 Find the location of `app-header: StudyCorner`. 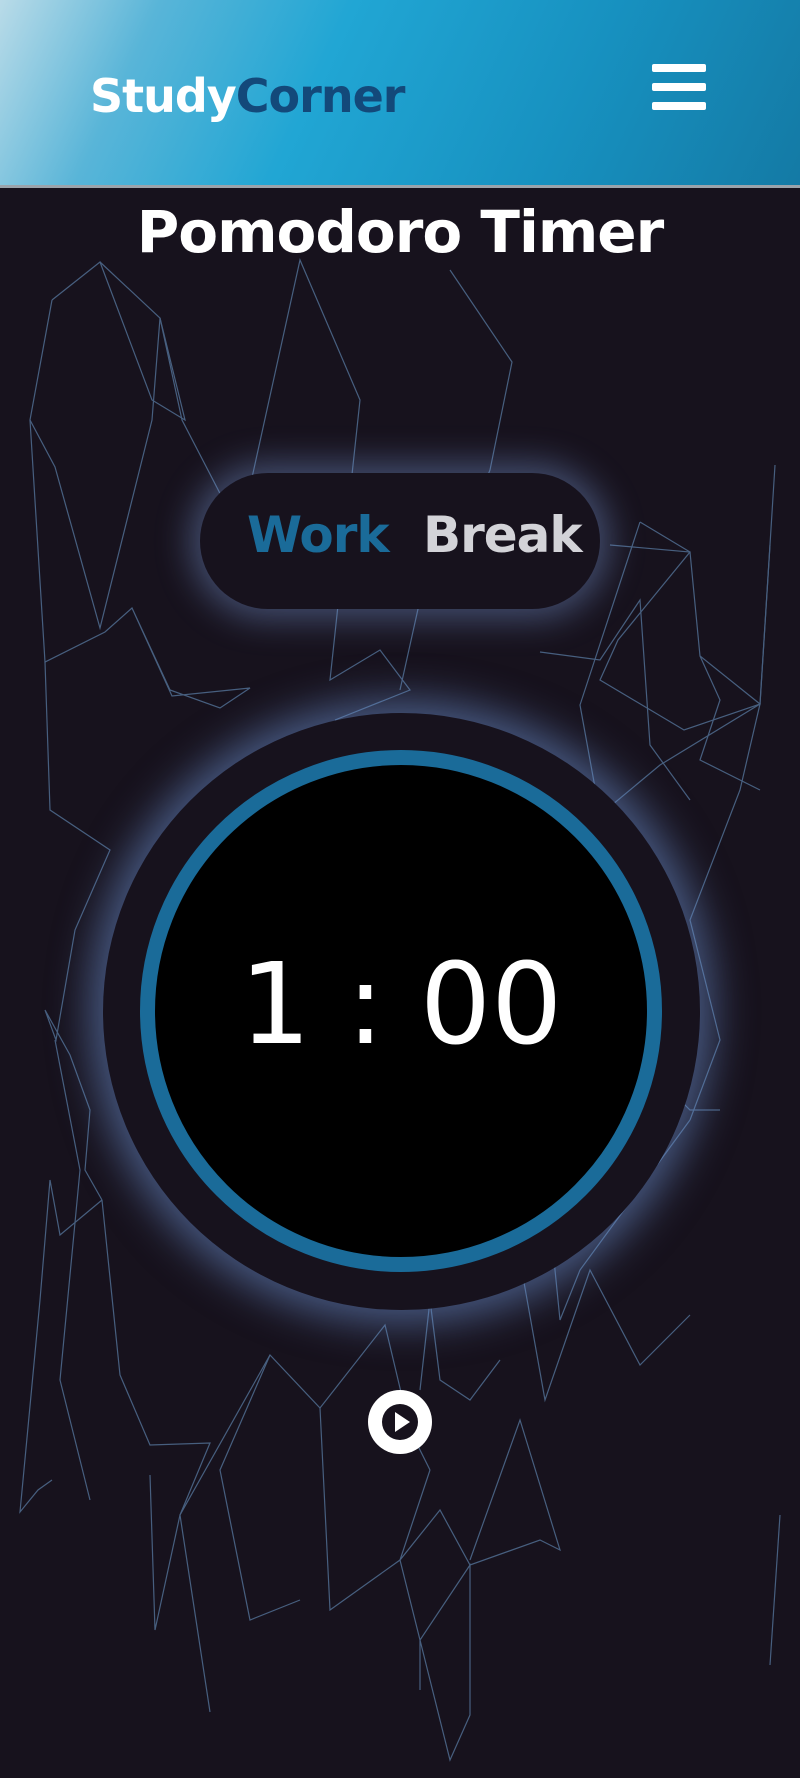

app-header: StudyCorner is located at coordinates (400, 94).